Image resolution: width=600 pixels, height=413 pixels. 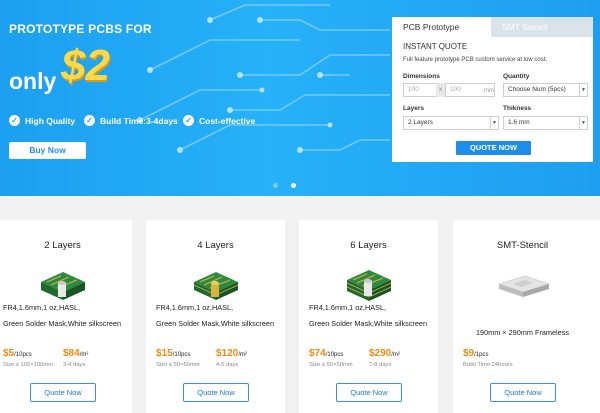 What do you see at coordinates (469, 353) in the screenshot?
I see `price-value: $9` at bounding box center [469, 353].